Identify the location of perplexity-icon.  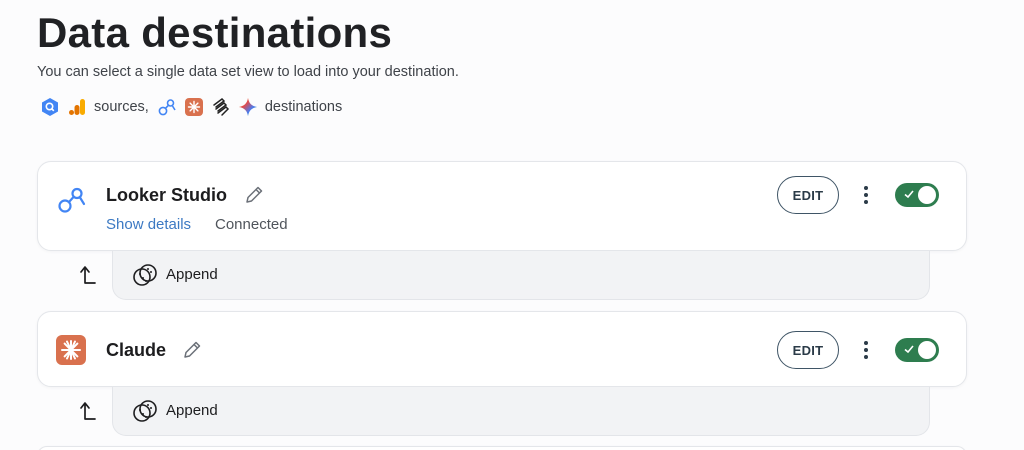
(221, 107).